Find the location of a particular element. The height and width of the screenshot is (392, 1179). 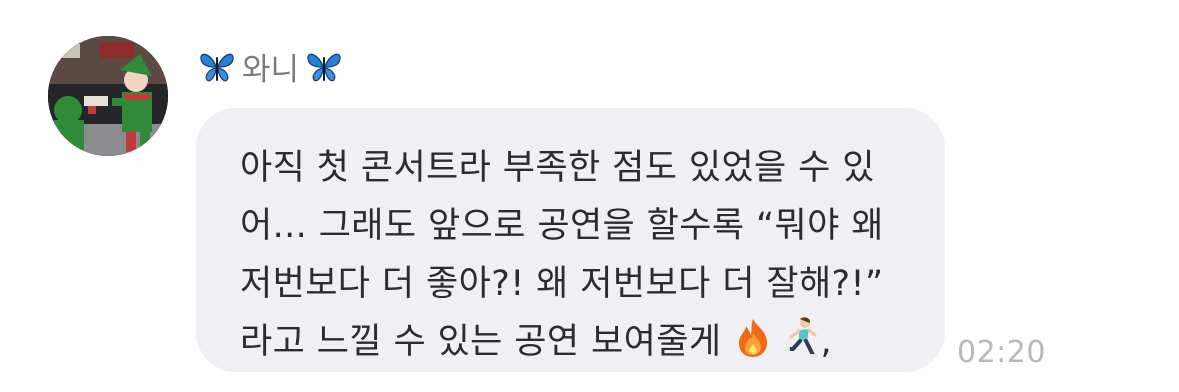

message-line: 어... 그래도 앞으로 공연을 할수록 “뭐야 왜 is located at coordinates (562, 226).